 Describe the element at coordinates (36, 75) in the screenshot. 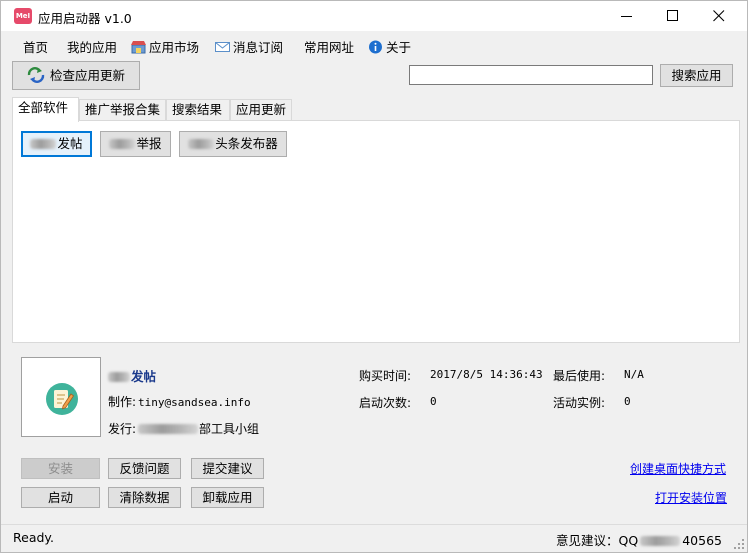

I see `refresh-icon` at that location.